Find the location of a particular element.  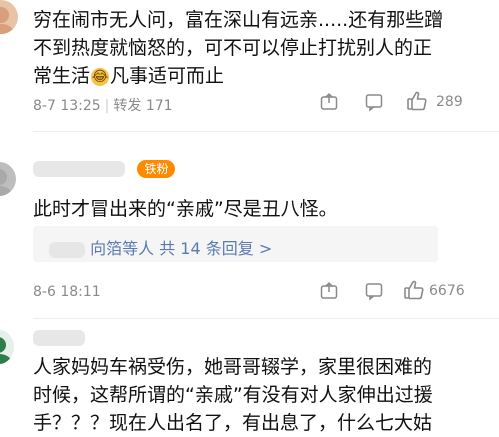

comment-date: 8-6 18:11 is located at coordinates (67, 292).